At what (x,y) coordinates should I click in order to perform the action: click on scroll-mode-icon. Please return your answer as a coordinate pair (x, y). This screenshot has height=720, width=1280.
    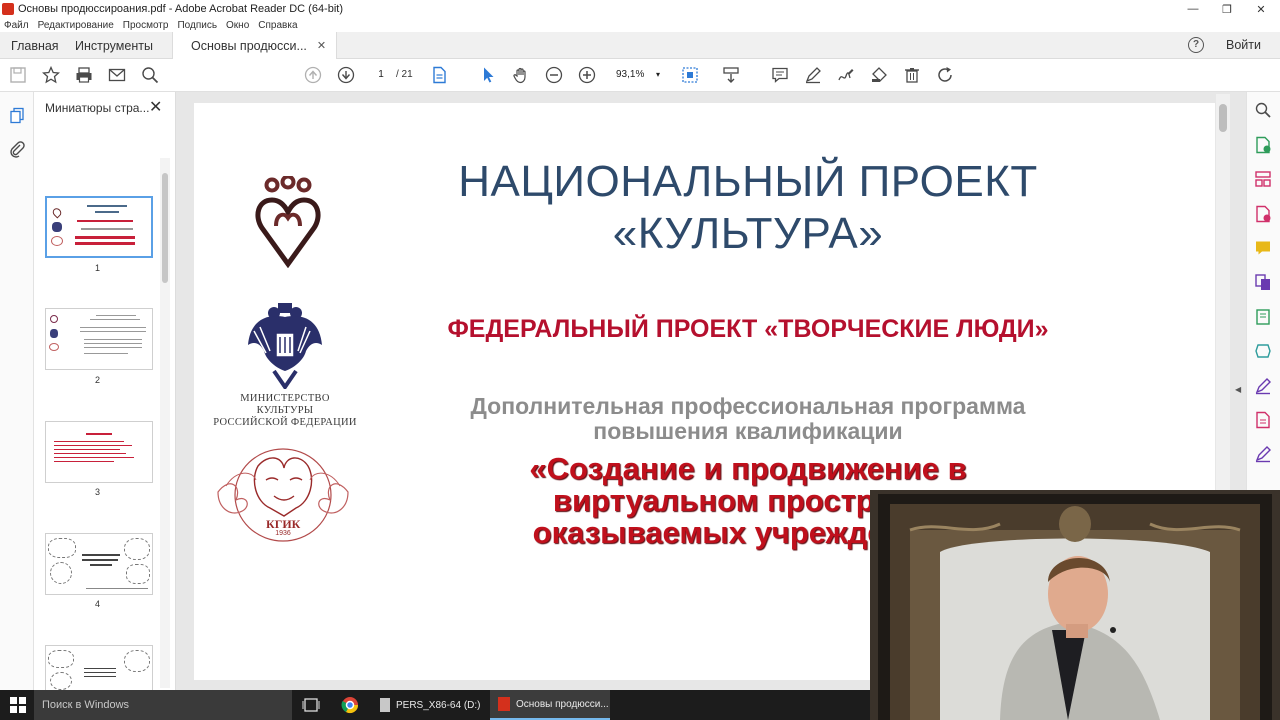
    Looking at the image, I should click on (731, 75).